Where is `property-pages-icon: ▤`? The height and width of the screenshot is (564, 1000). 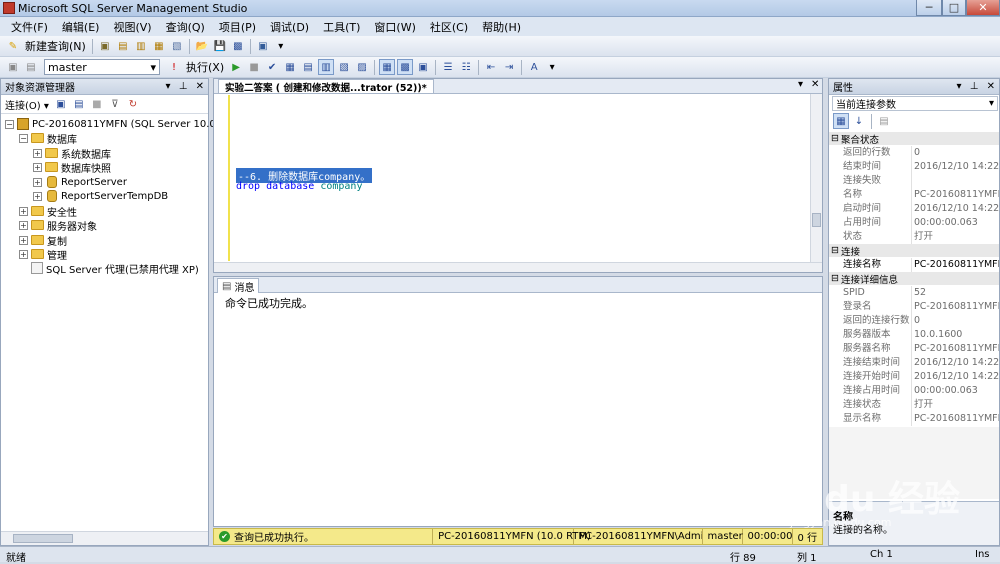
property-pages-icon: ▤ is located at coordinates (884, 121).